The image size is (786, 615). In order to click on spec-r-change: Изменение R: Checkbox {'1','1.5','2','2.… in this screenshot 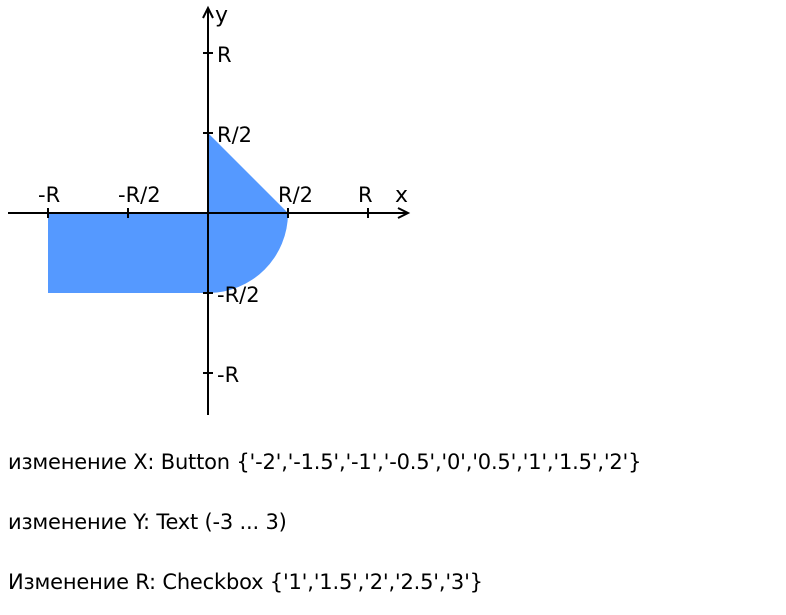, I will do `click(245, 582)`.